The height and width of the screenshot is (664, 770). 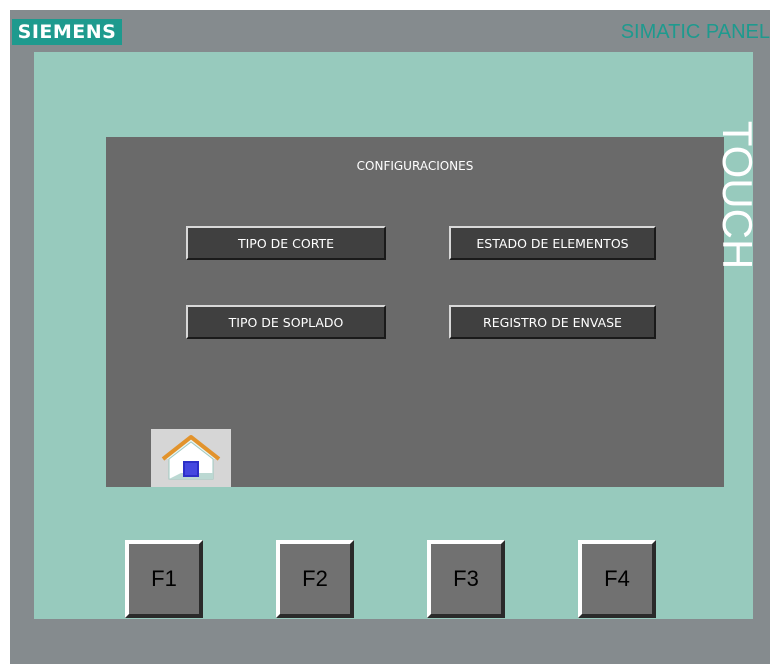 I want to click on home-button, so click(x=191, y=458).